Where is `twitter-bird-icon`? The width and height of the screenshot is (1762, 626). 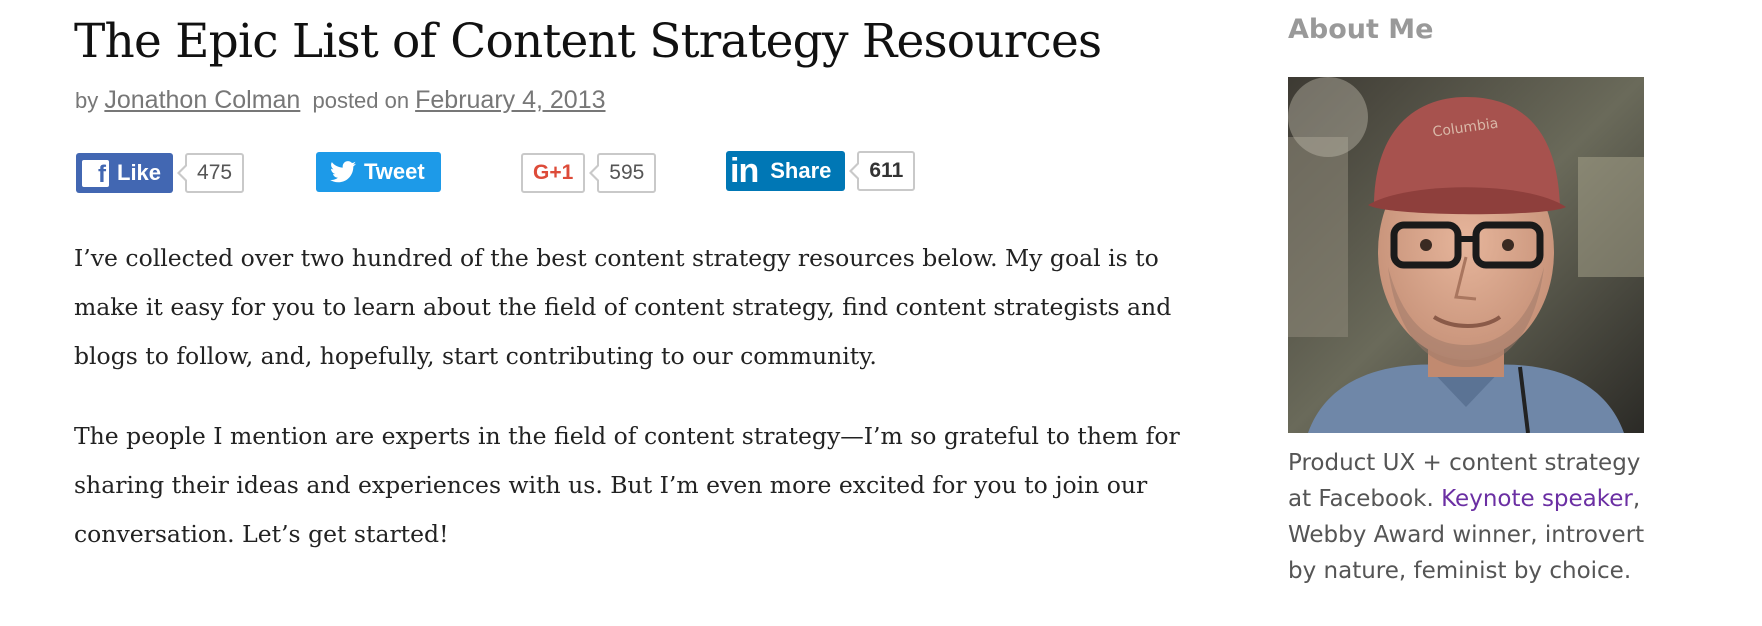 twitter-bird-icon is located at coordinates (343, 172).